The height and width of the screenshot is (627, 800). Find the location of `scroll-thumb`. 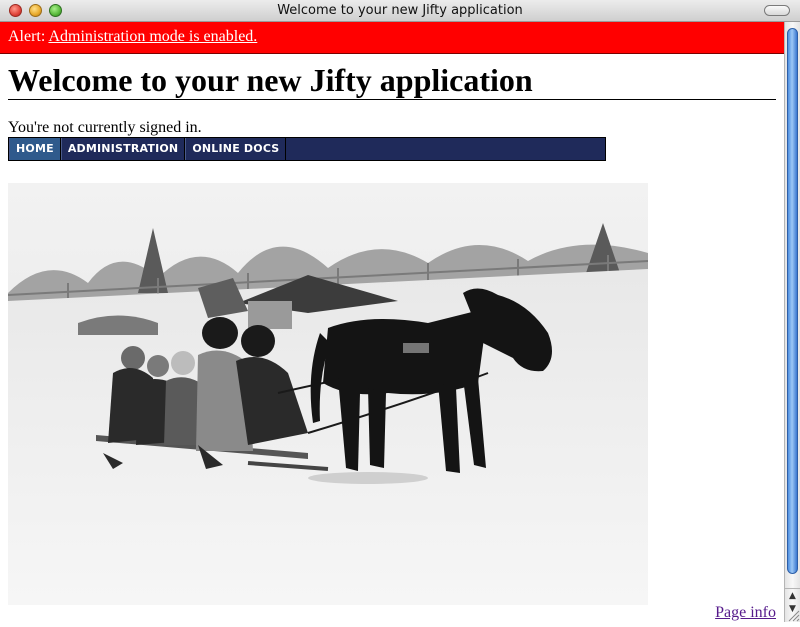

scroll-thumb is located at coordinates (792, 301).